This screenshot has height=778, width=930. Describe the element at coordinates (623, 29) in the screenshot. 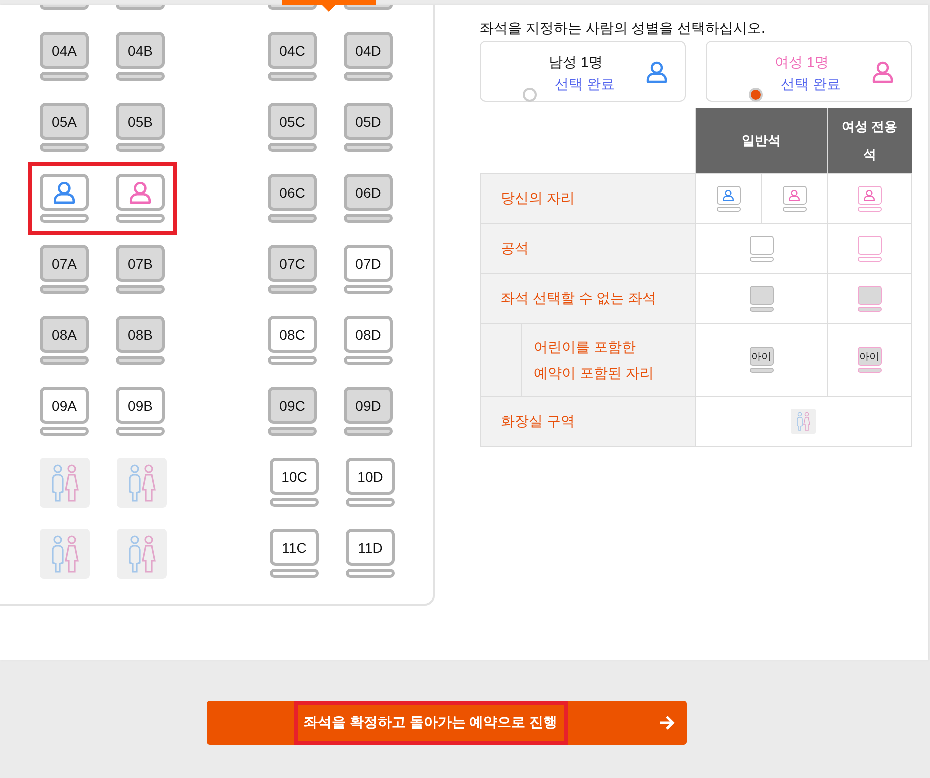

I see `gender-prompt: 좌석을 지정하는 사람의 성별을 선택하십시오.` at that location.